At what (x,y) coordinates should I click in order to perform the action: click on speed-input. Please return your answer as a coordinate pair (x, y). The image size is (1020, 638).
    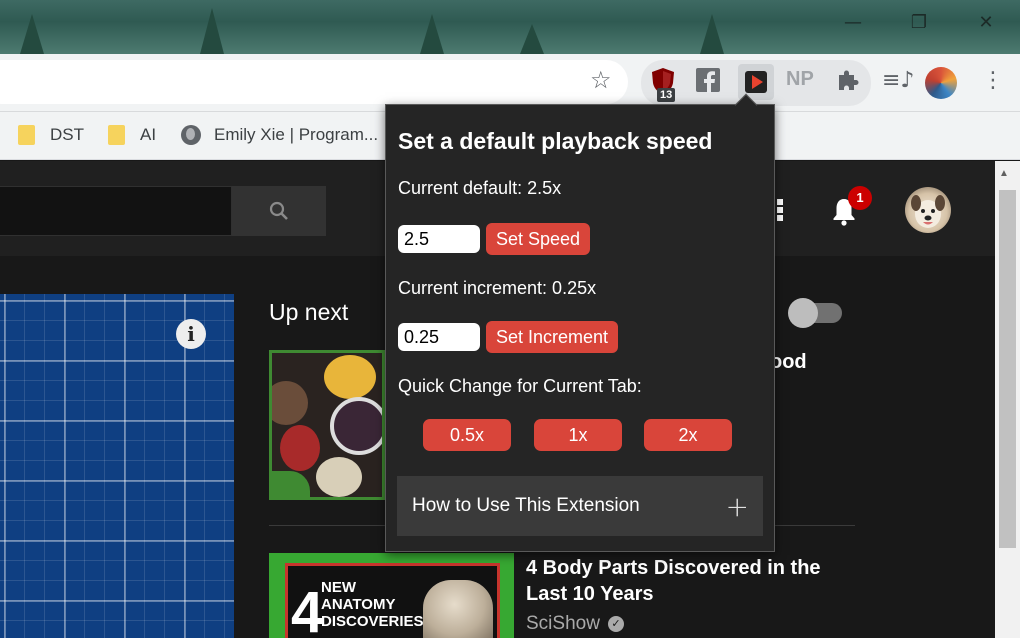
    Looking at the image, I should click on (439, 239).